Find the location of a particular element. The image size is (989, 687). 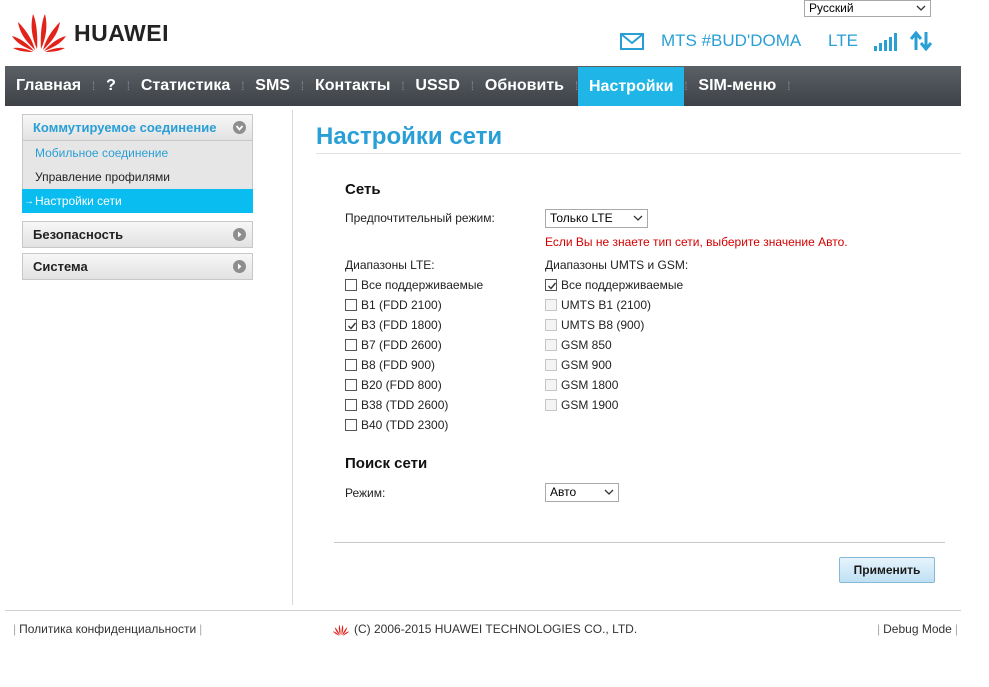

umts-band-checkbox: UMTS B1 (2100) is located at coordinates (598, 305).